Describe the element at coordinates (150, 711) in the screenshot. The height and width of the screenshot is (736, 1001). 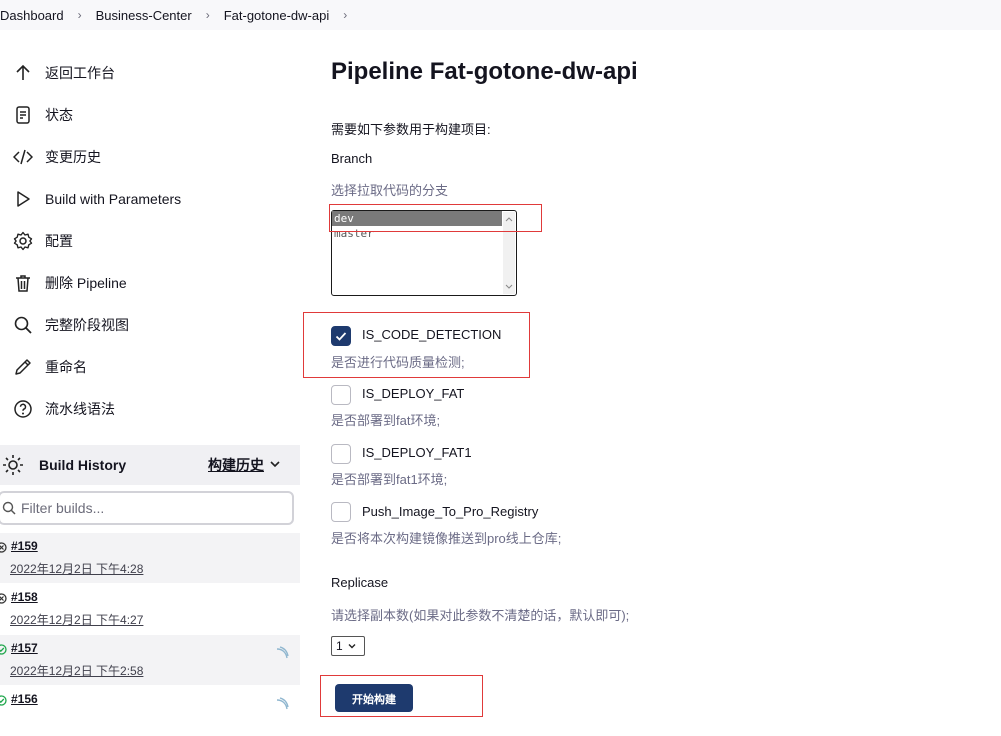
I see `build-row: #156` at that location.